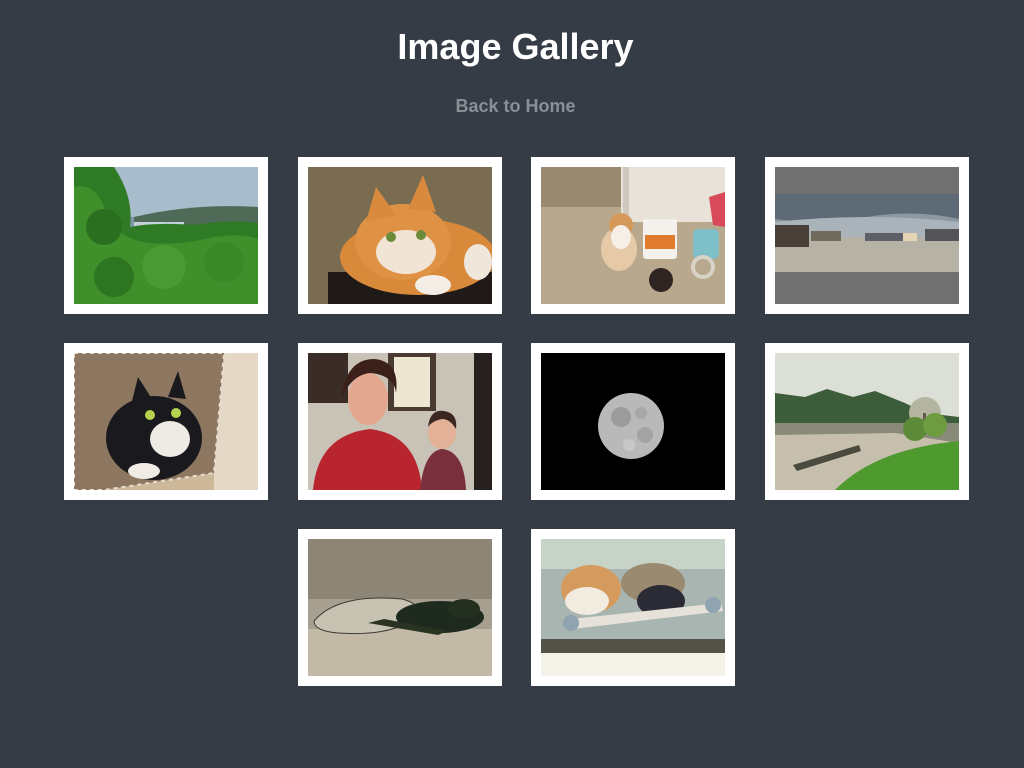 Image resolution: width=1024 pixels, height=768 pixels. I want to click on gallery-item-cicada, so click(400, 607).